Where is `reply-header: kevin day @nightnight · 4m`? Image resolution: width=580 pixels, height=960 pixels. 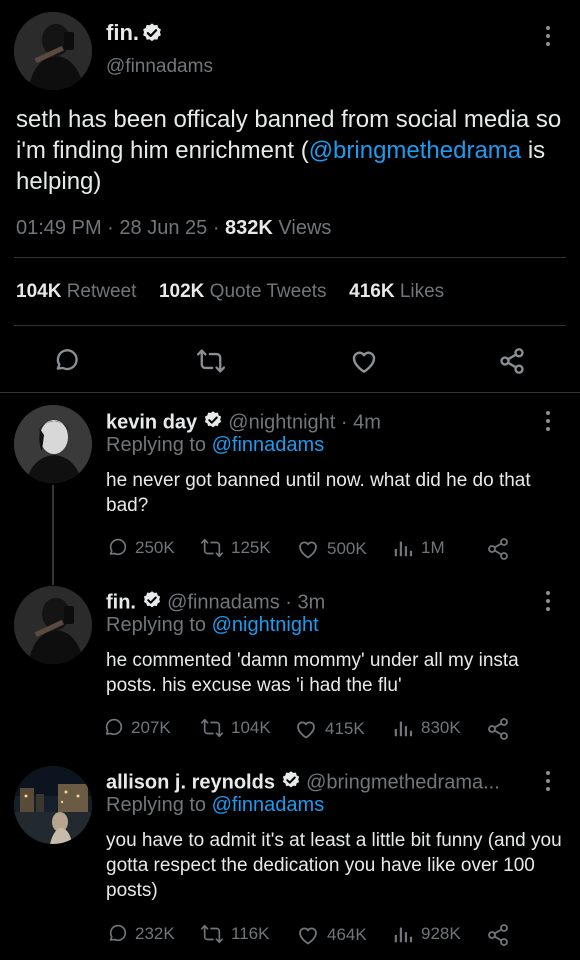
reply-header: kevin day @nightnight · 4m is located at coordinates (243, 423).